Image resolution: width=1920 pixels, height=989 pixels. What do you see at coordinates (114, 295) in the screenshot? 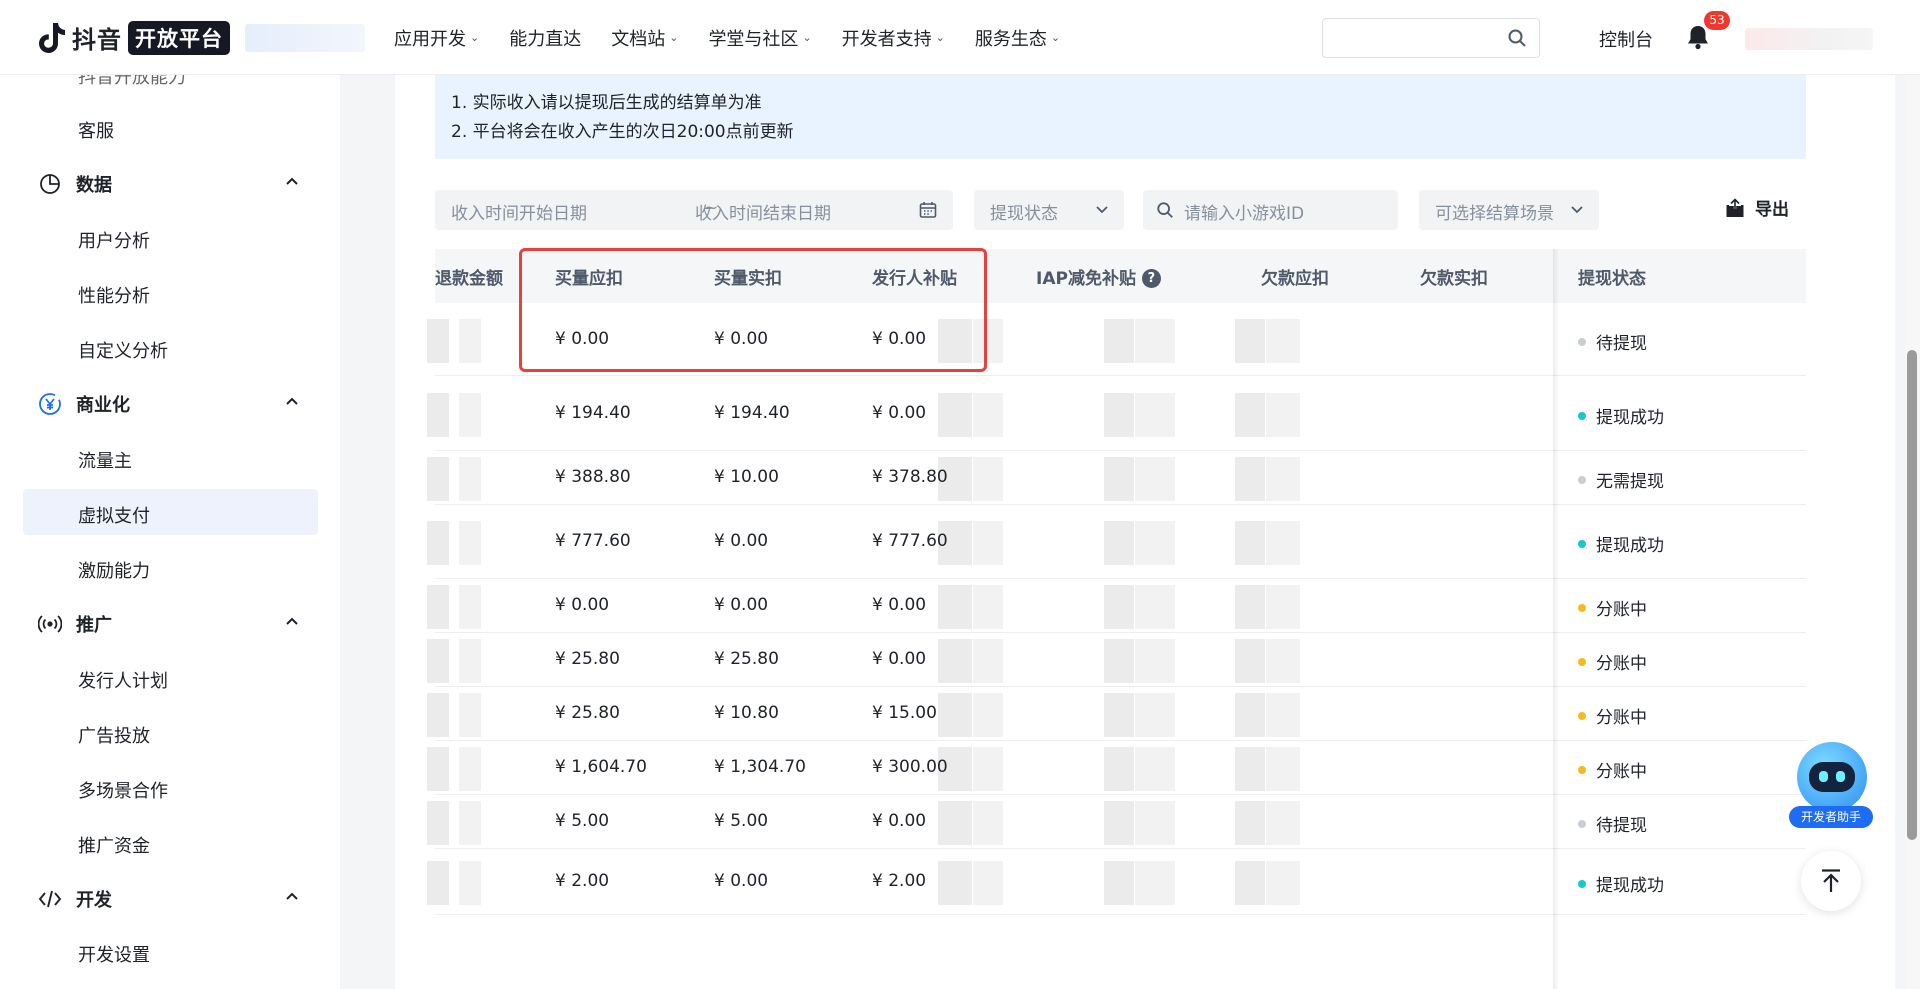
I see `sidebar-item-performance-analysis: 性能分析` at bounding box center [114, 295].